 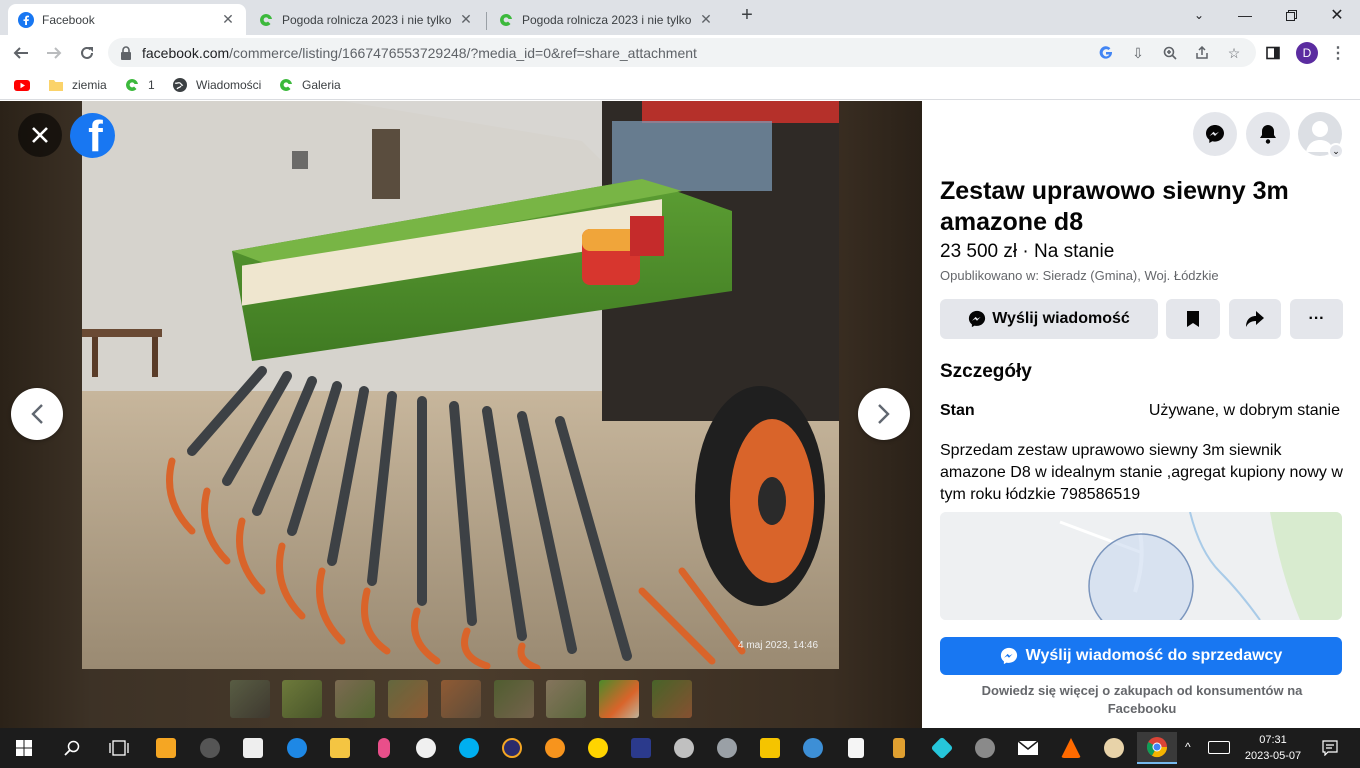 What do you see at coordinates (216, 85) in the screenshot?
I see `bookmark-wiadomosci: Wiadomości` at bounding box center [216, 85].